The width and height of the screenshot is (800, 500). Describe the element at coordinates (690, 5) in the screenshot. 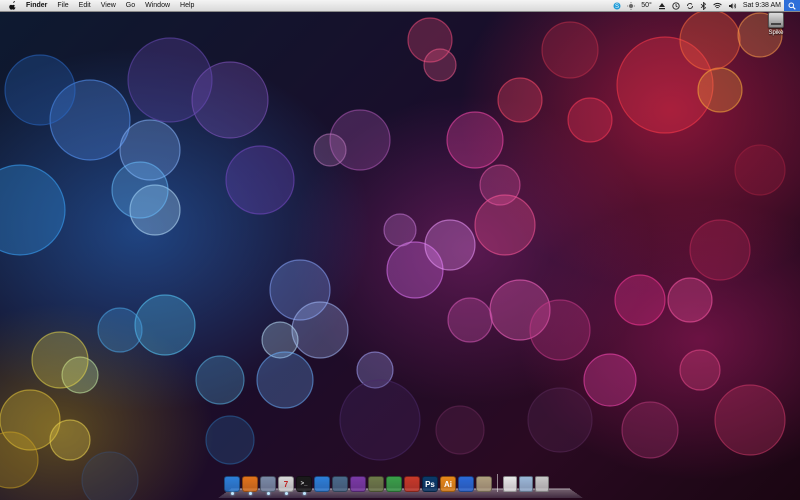

I see `sync-icon` at that location.